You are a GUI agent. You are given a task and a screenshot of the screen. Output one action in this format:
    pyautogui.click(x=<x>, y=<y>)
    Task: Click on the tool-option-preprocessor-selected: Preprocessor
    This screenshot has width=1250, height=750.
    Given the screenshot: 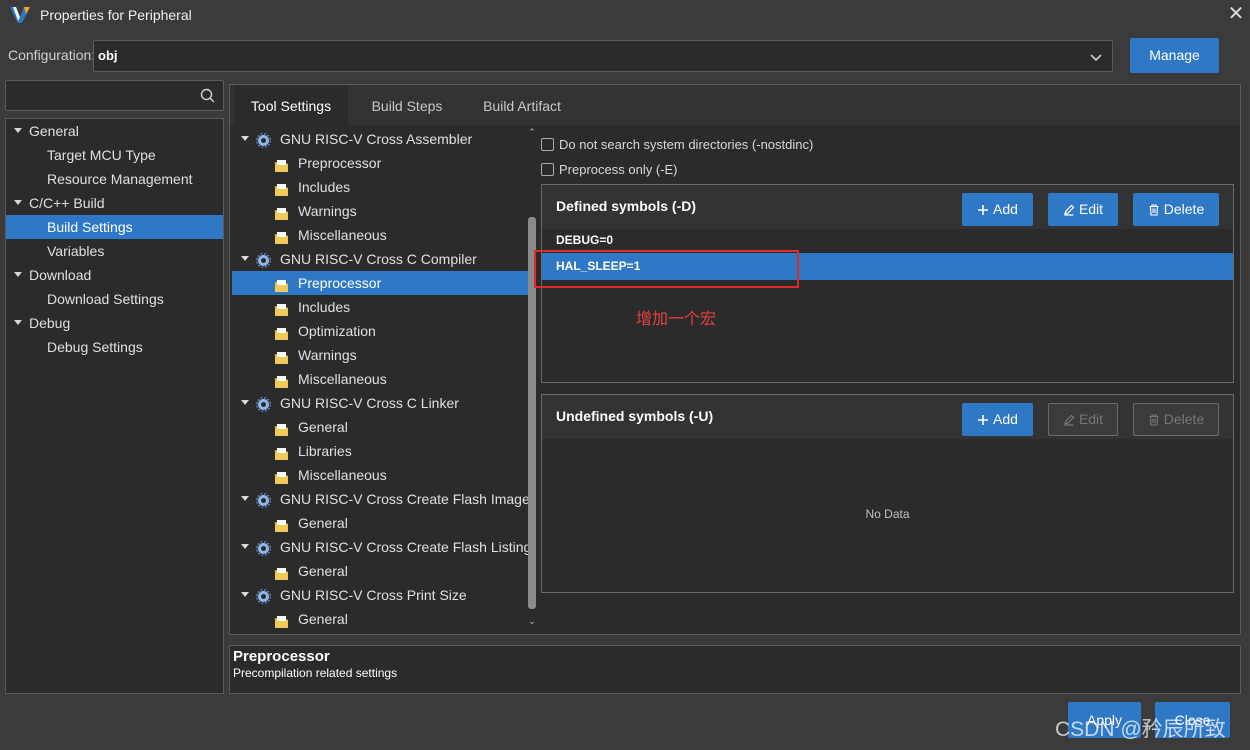 What is the action you would take?
    pyautogui.click(x=380, y=283)
    